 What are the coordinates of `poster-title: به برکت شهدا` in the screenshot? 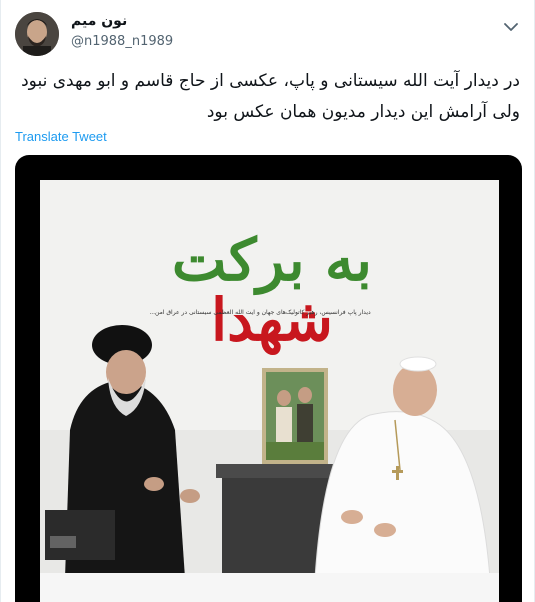 It's located at (272, 290).